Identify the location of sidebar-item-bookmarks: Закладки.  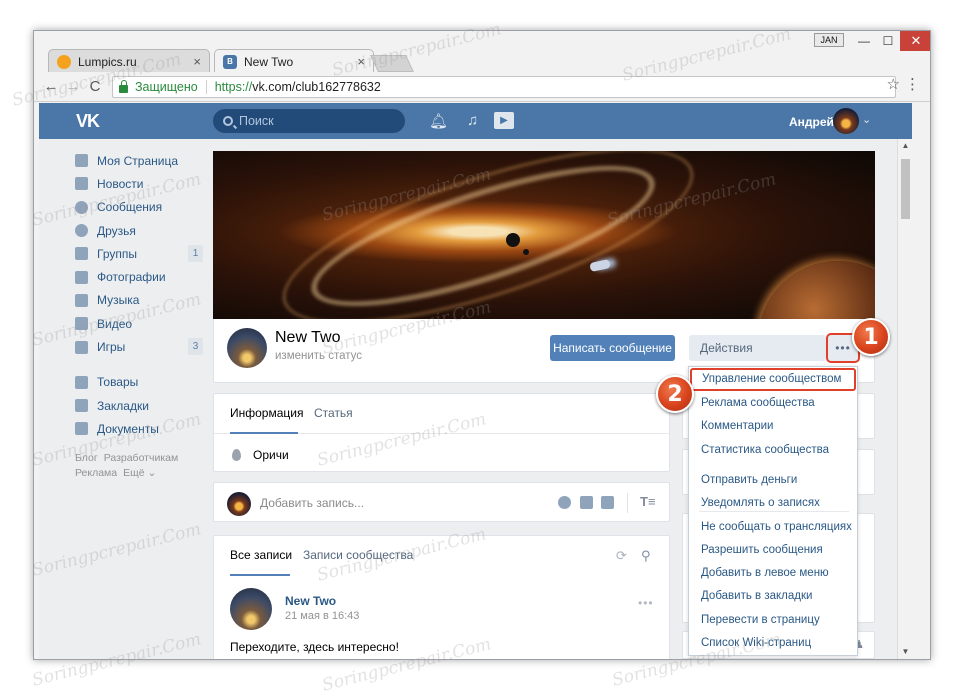
(139, 405).